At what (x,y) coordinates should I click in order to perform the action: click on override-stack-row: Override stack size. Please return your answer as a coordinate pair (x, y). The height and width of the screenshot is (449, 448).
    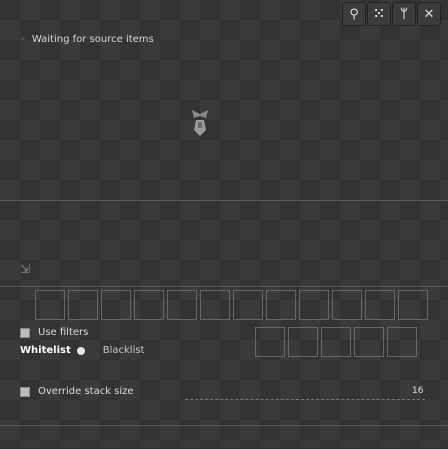
    Looking at the image, I should click on (77, 391).